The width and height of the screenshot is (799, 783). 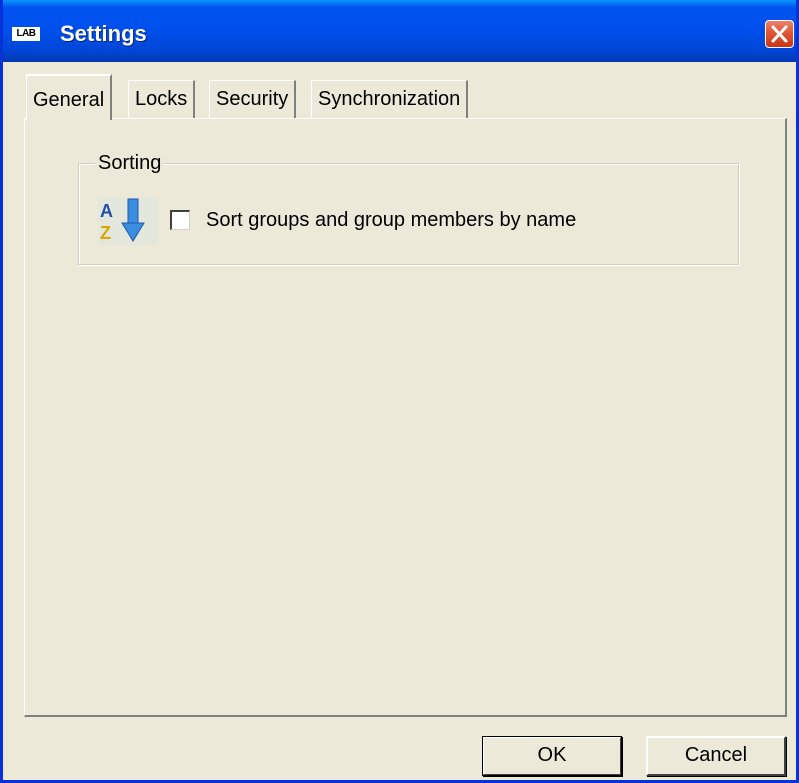 What do you see at coordinates (128, 221) in the screenshot?
I see `sort-az-icon: A Z` at bounding box center [128, 221].